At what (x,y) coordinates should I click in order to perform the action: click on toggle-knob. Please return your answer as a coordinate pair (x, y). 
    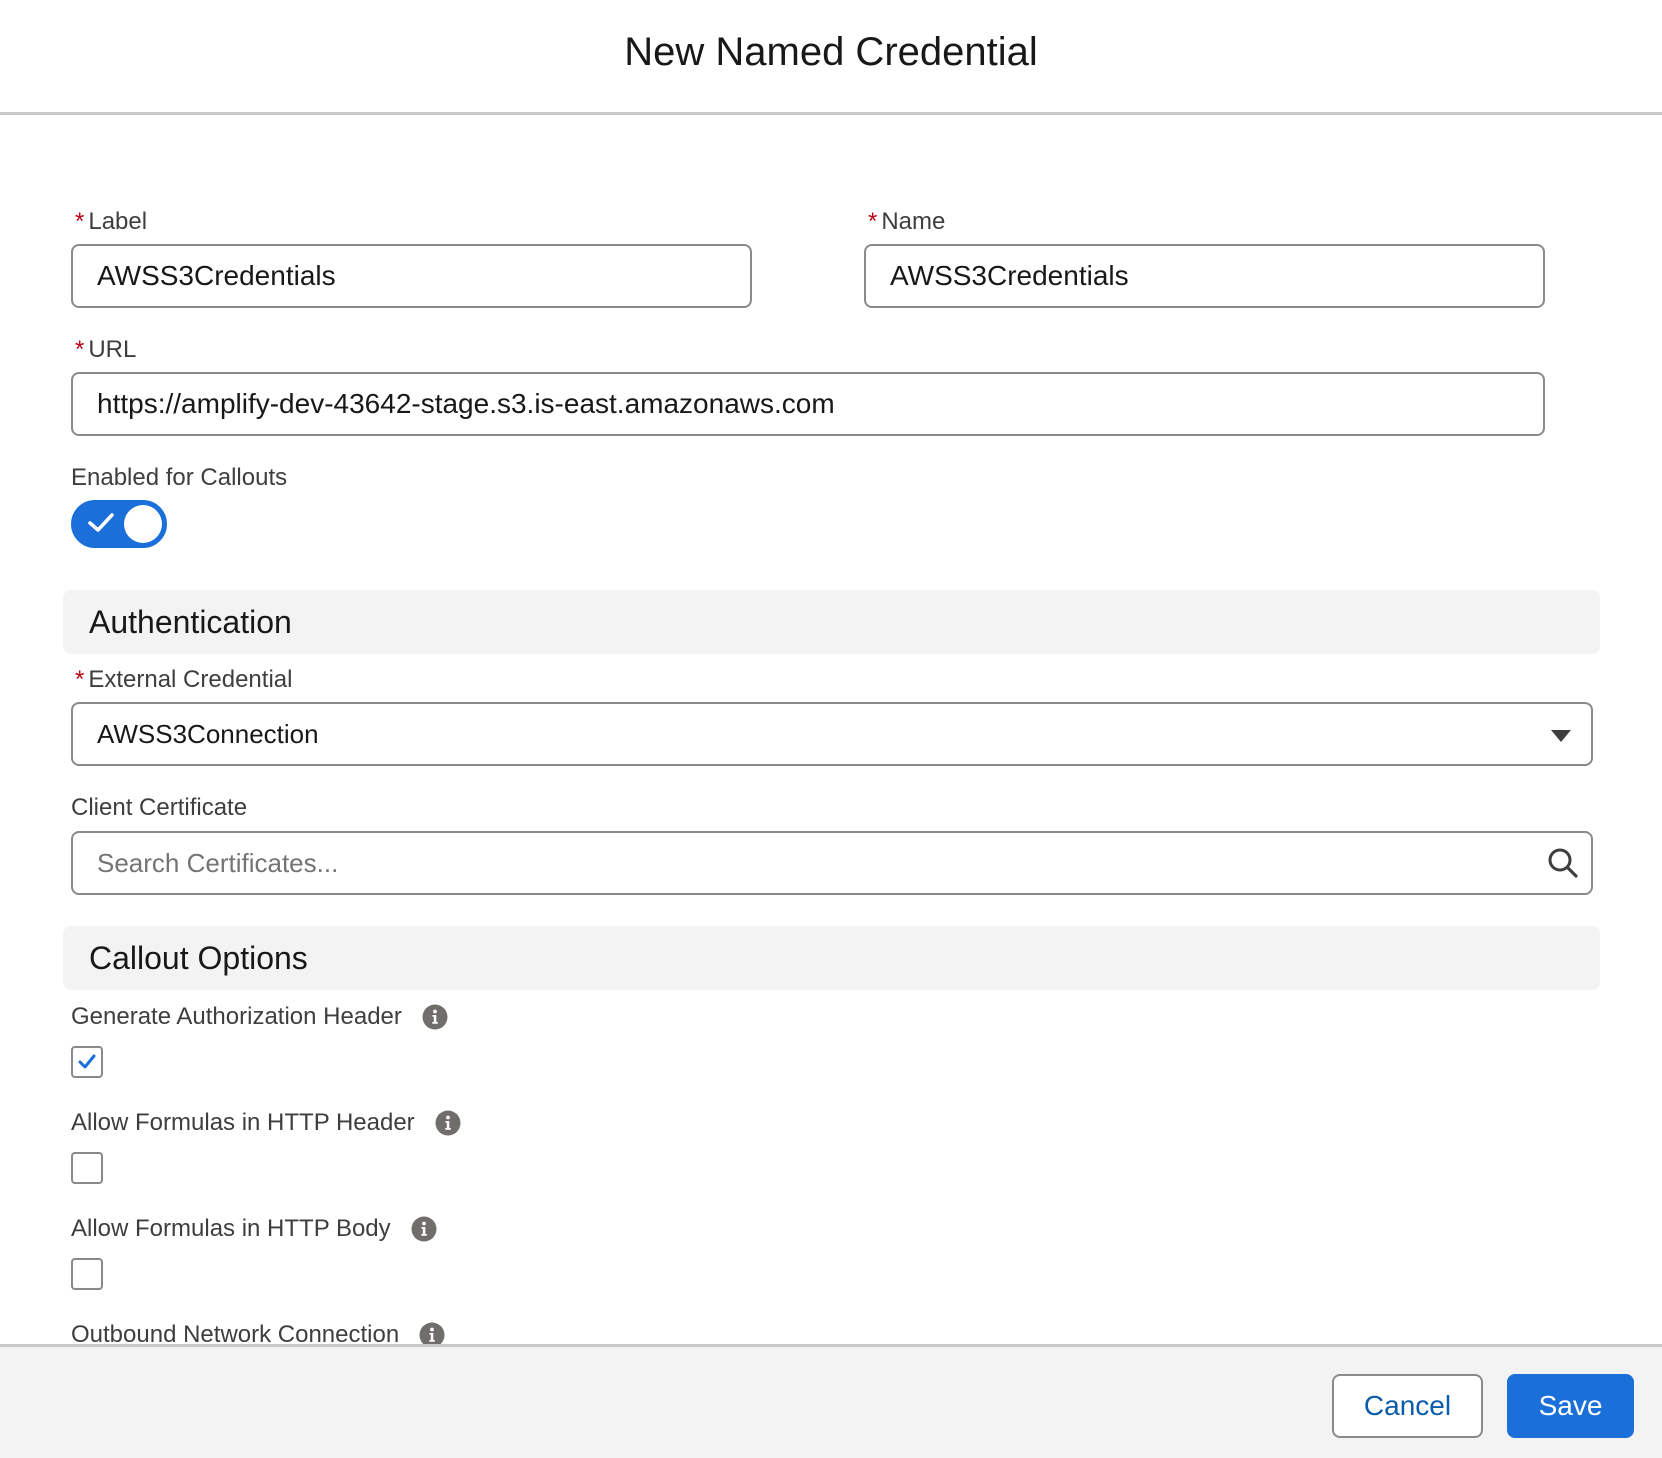
    Looking at the image, I should click on (143, 524).